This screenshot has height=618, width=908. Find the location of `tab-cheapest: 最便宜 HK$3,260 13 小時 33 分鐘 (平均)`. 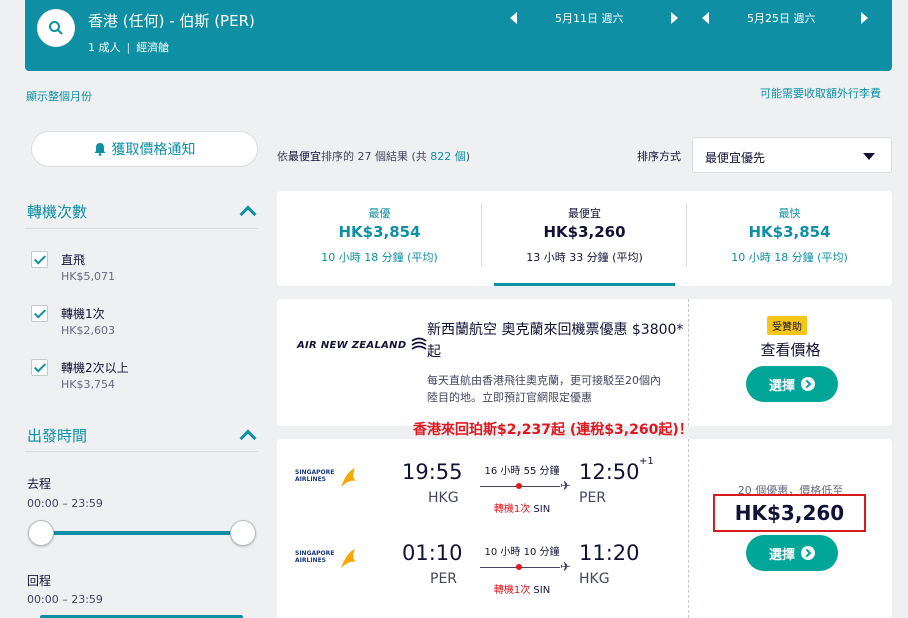

tab-cheapest: 最便宜 HK$3,260 13 小時 33 分鐘 (平均) is located at coordinates (584, 238).